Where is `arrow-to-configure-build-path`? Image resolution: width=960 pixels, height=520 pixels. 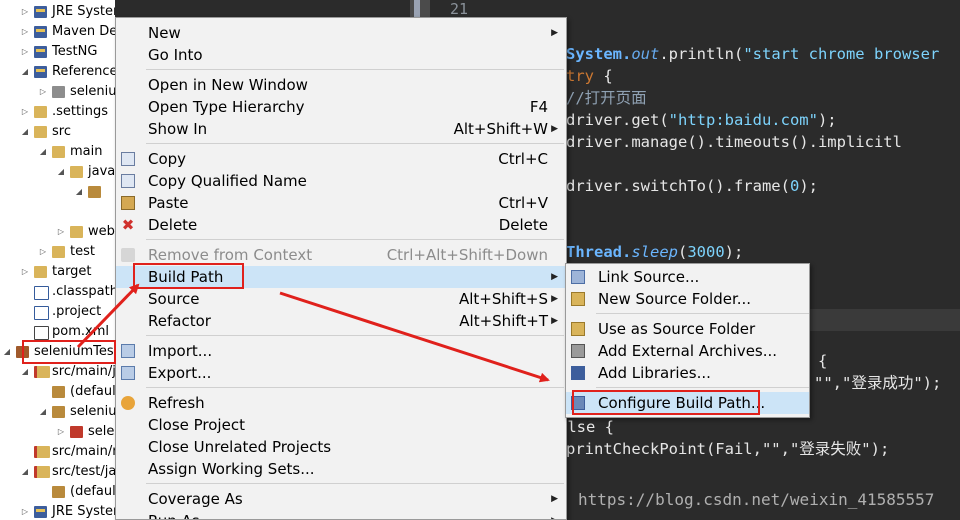
arrow-to-configure-build-path is located at coordinates (414, 337).